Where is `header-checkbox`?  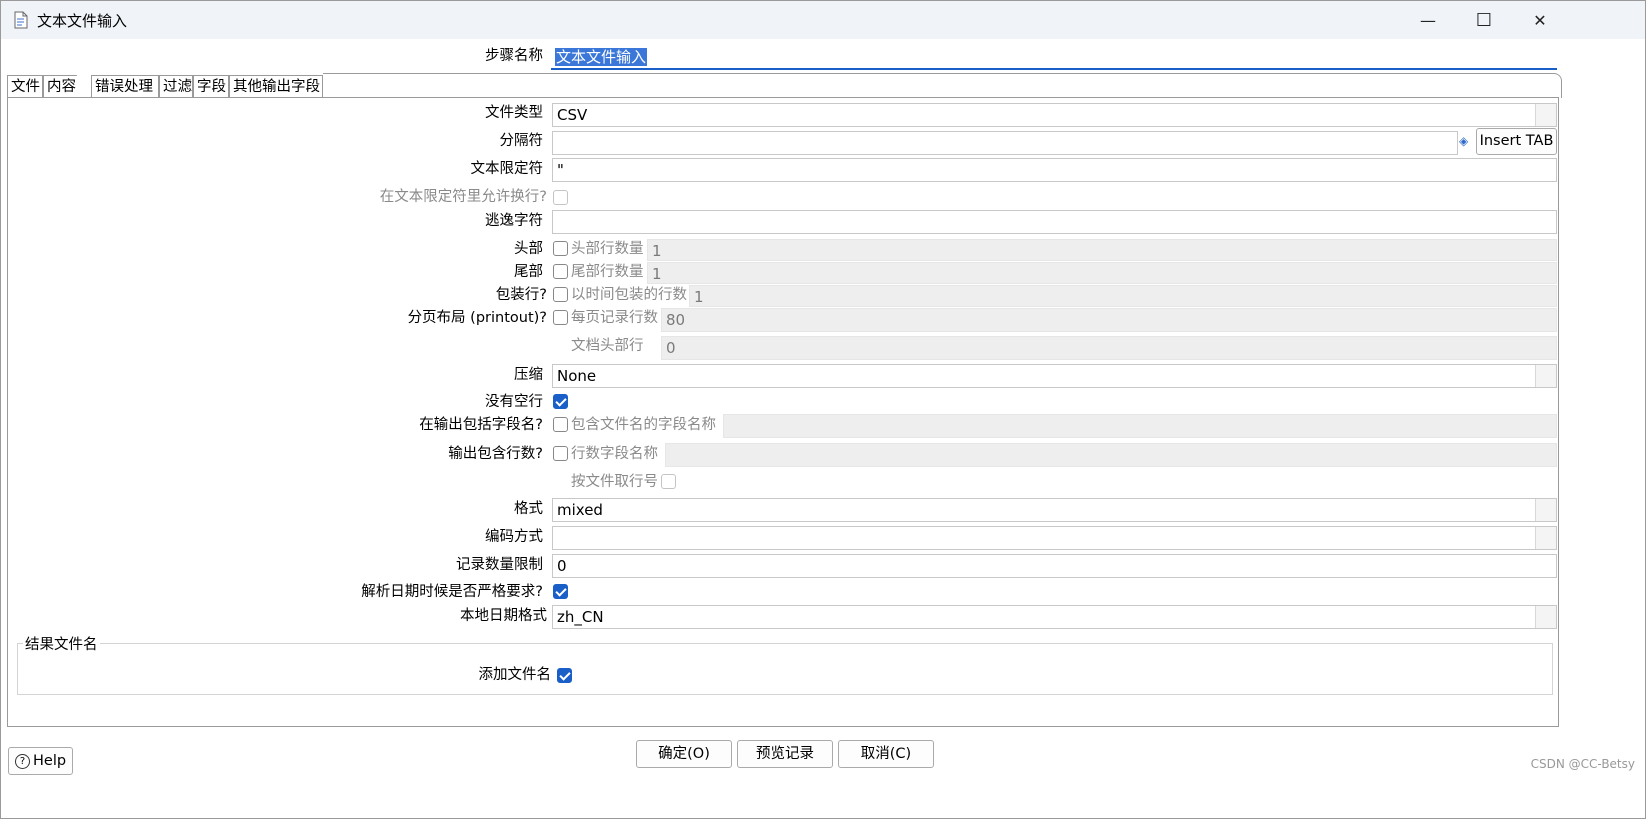 header-checkbox is located at coordinates (560, 248).